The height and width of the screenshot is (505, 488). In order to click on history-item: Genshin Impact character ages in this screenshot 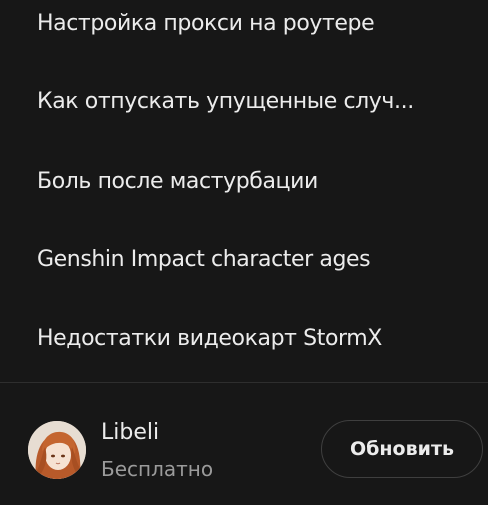, I will do `click(244, 260)`.